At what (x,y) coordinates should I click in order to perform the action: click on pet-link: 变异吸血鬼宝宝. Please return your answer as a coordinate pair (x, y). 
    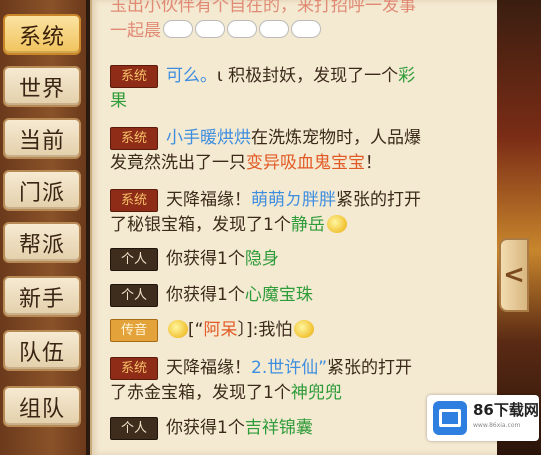
    Looking at the image, I should click on (305, 163).